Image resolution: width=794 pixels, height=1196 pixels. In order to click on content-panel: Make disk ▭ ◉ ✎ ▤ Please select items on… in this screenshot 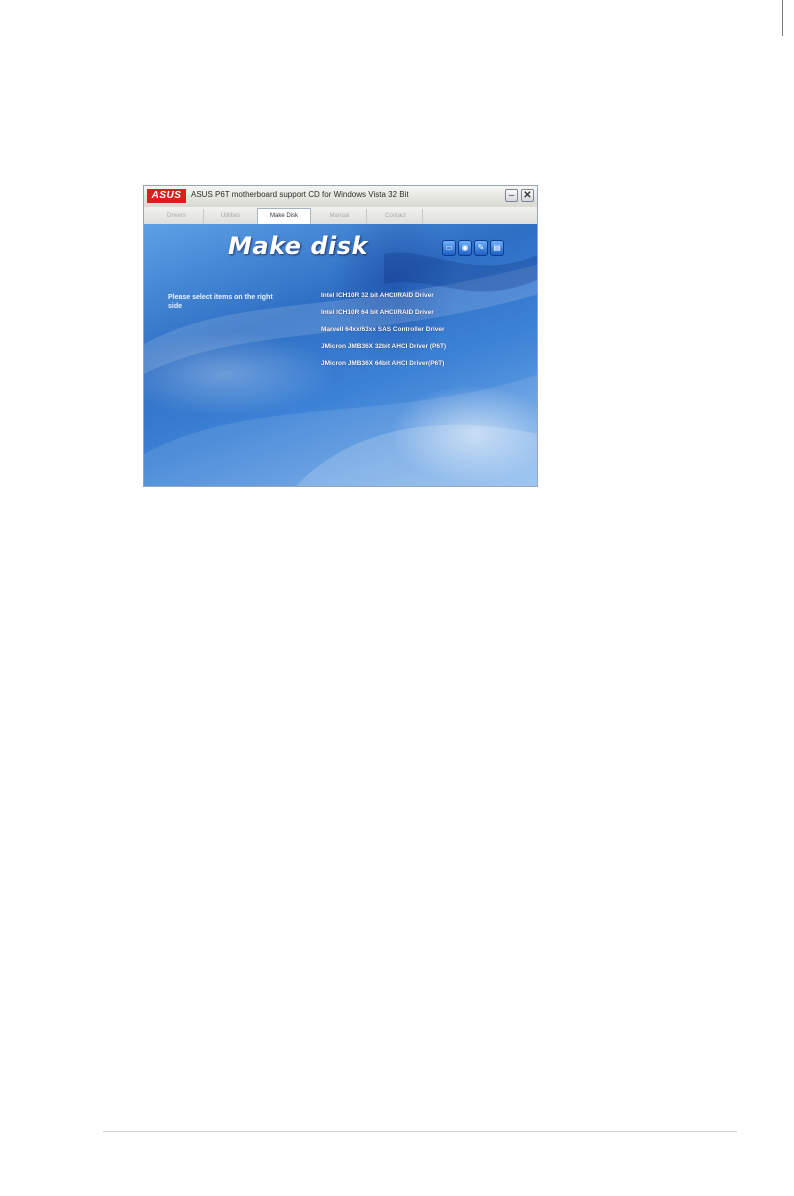, I will do `click(340, 355)`.